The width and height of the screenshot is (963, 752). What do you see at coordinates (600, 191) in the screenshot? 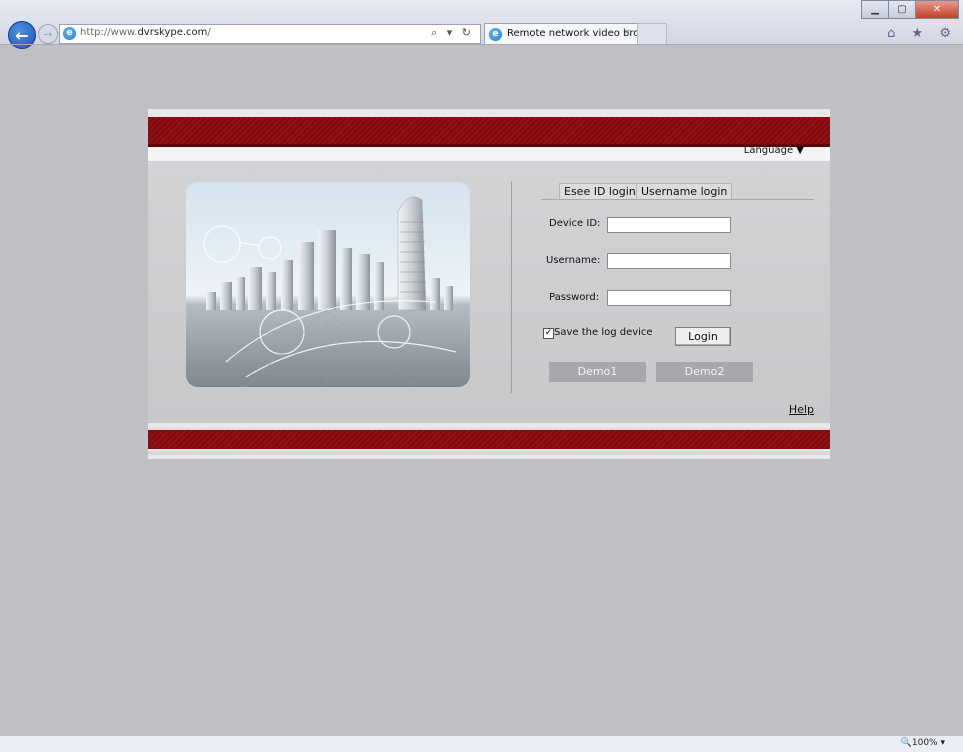
I see `tab-esee-id-login: Esee ID login` at bounding box center [600, 191].